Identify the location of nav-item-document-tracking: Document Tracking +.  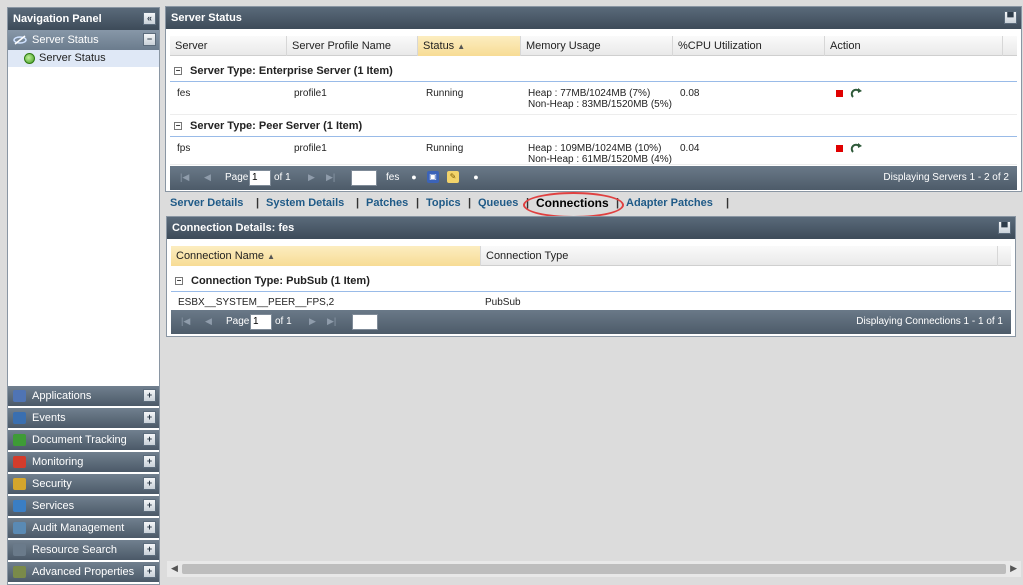
(83, 440).